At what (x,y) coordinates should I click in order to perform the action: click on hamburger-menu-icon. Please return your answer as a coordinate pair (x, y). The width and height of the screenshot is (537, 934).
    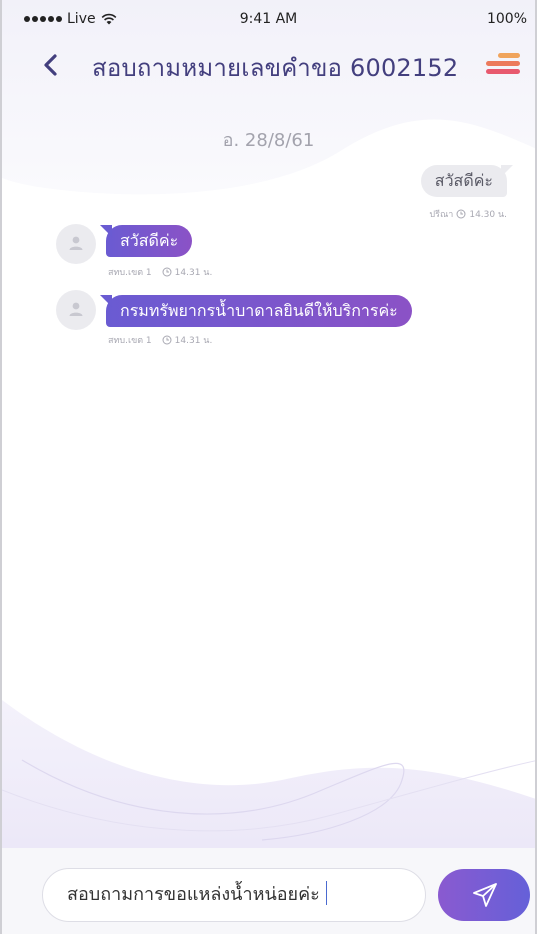
    Looking at the image, I should click on (509, 55).